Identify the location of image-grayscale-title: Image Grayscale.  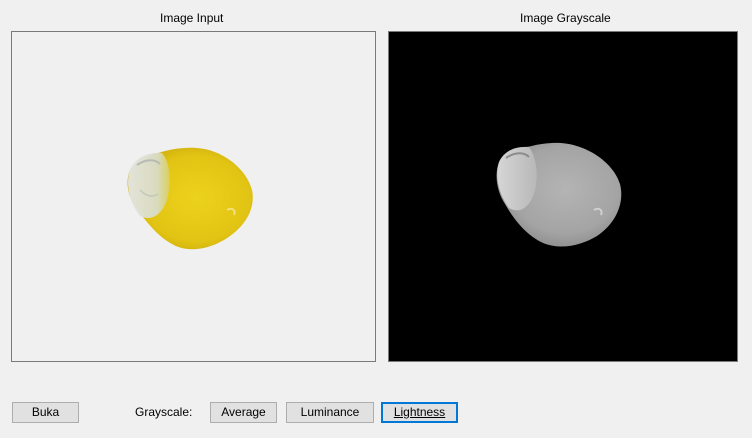
(565, 18).